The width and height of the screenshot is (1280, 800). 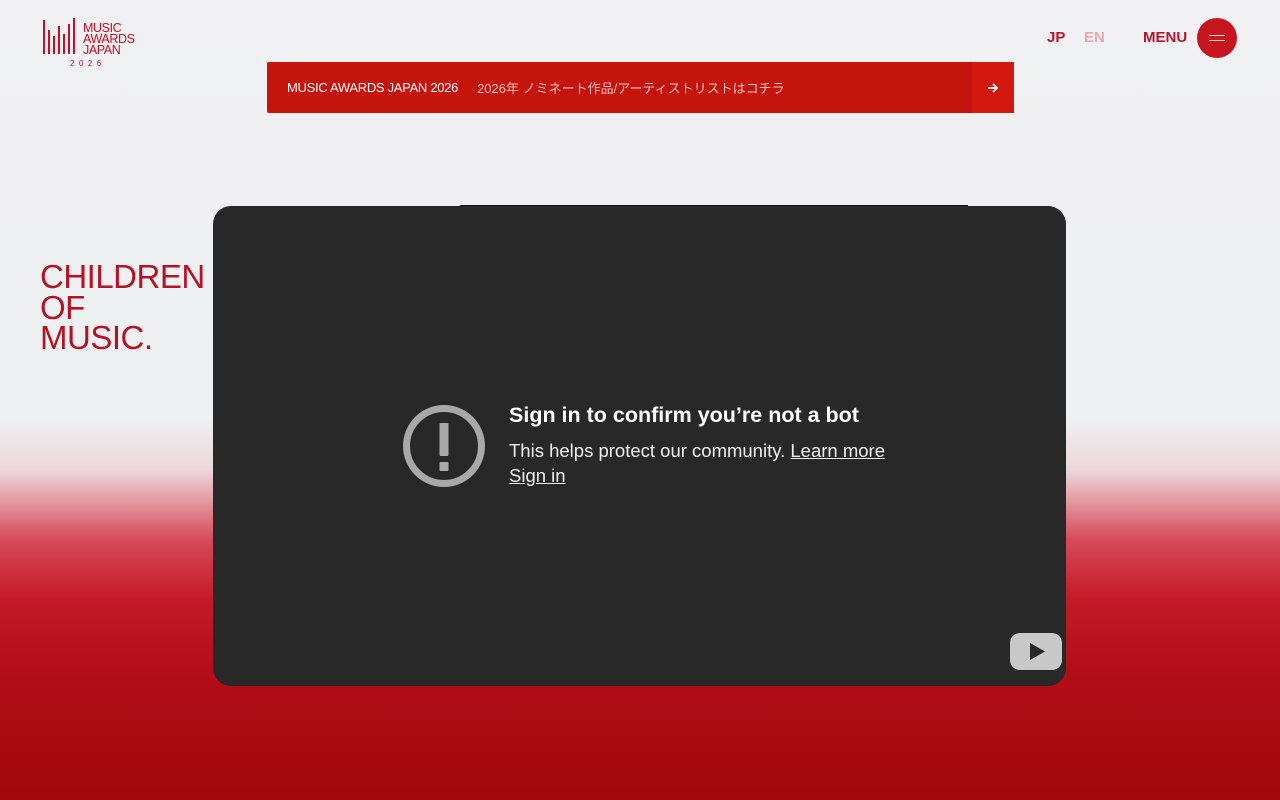 I want to click on menu-label: MENU, so click(x=1165, y=37).